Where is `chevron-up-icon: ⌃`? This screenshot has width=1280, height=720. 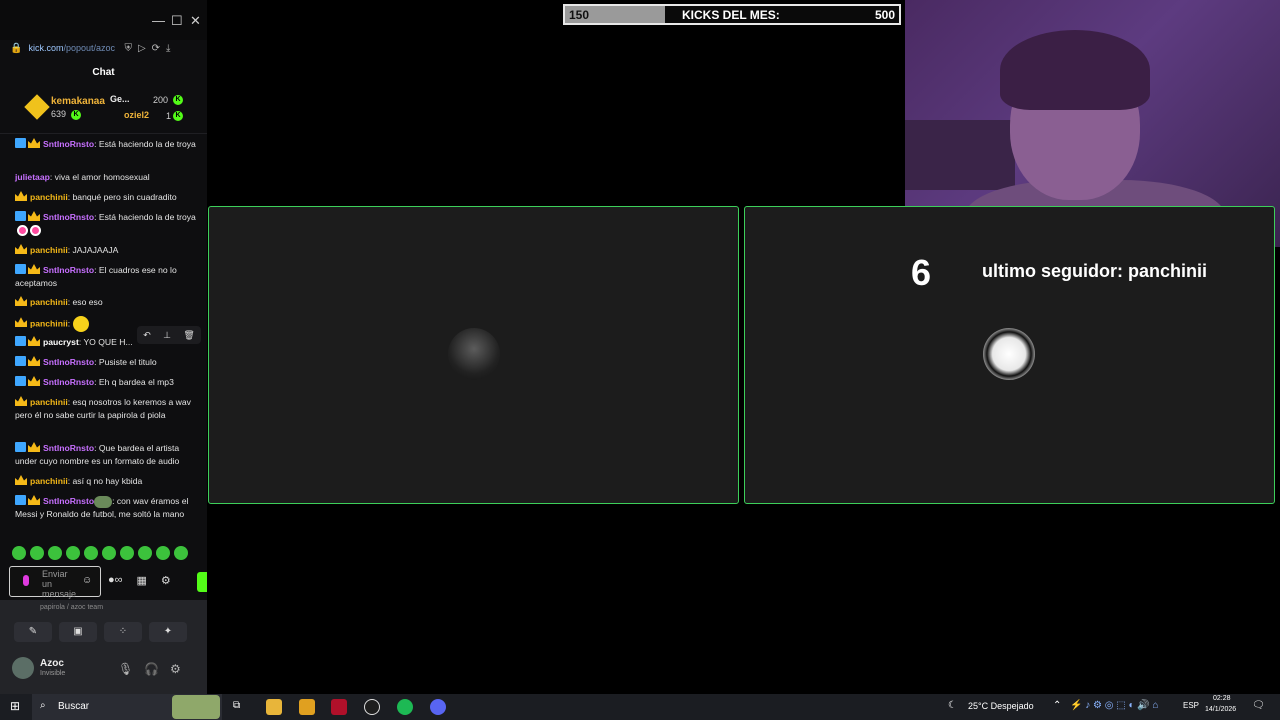
chevron-up-icon: ⌃ is located at coordinates (1057, 705).